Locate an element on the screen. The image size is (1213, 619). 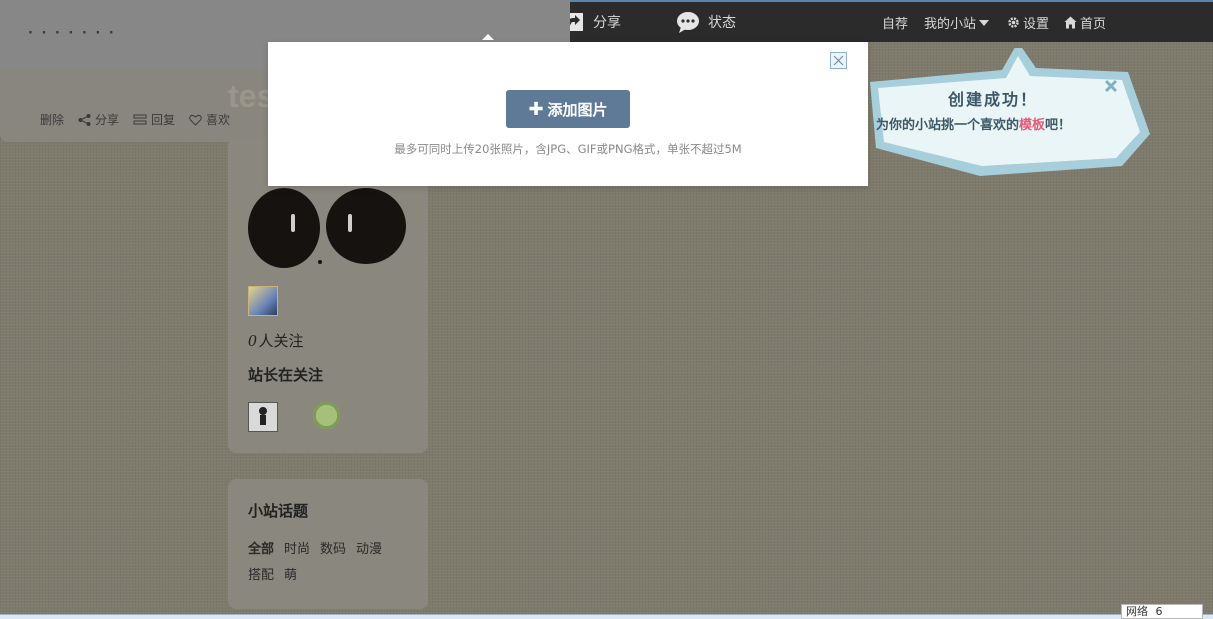
topic-tag-digital: 数码 is located at coordinates (333, 549).